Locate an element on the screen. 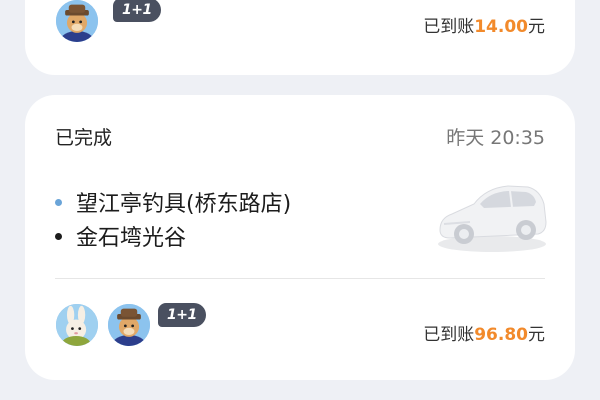 The image size is (600, 400). car-icon is located at coordinates (490, 215).